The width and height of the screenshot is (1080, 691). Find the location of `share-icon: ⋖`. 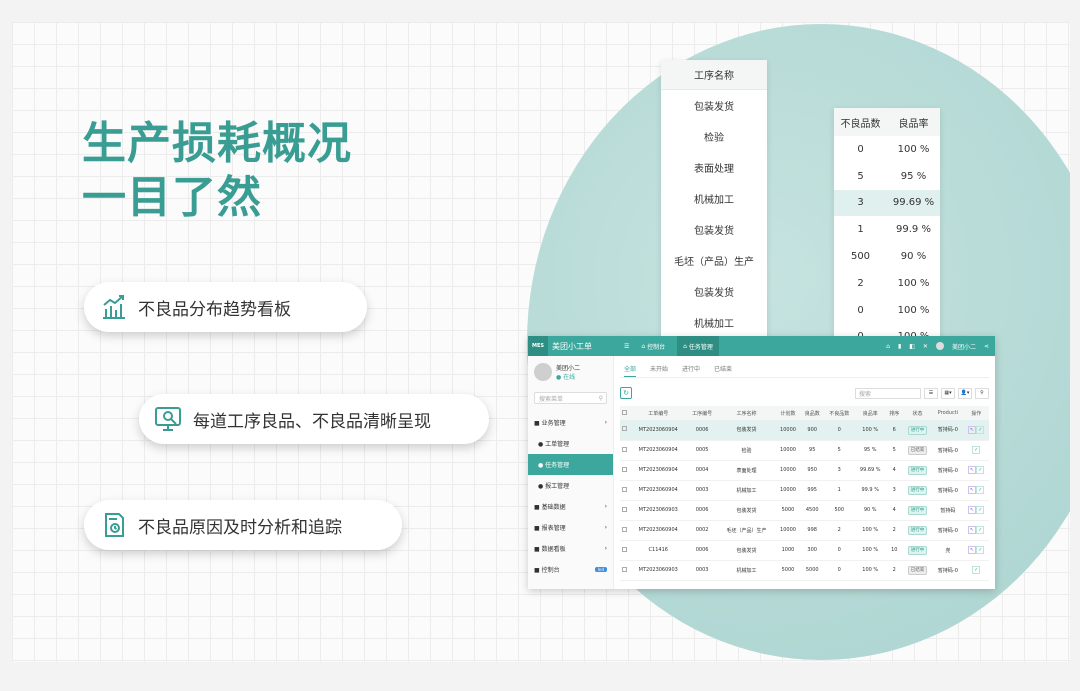

share-icon: ⋖ is located at coordinates (986, 346).